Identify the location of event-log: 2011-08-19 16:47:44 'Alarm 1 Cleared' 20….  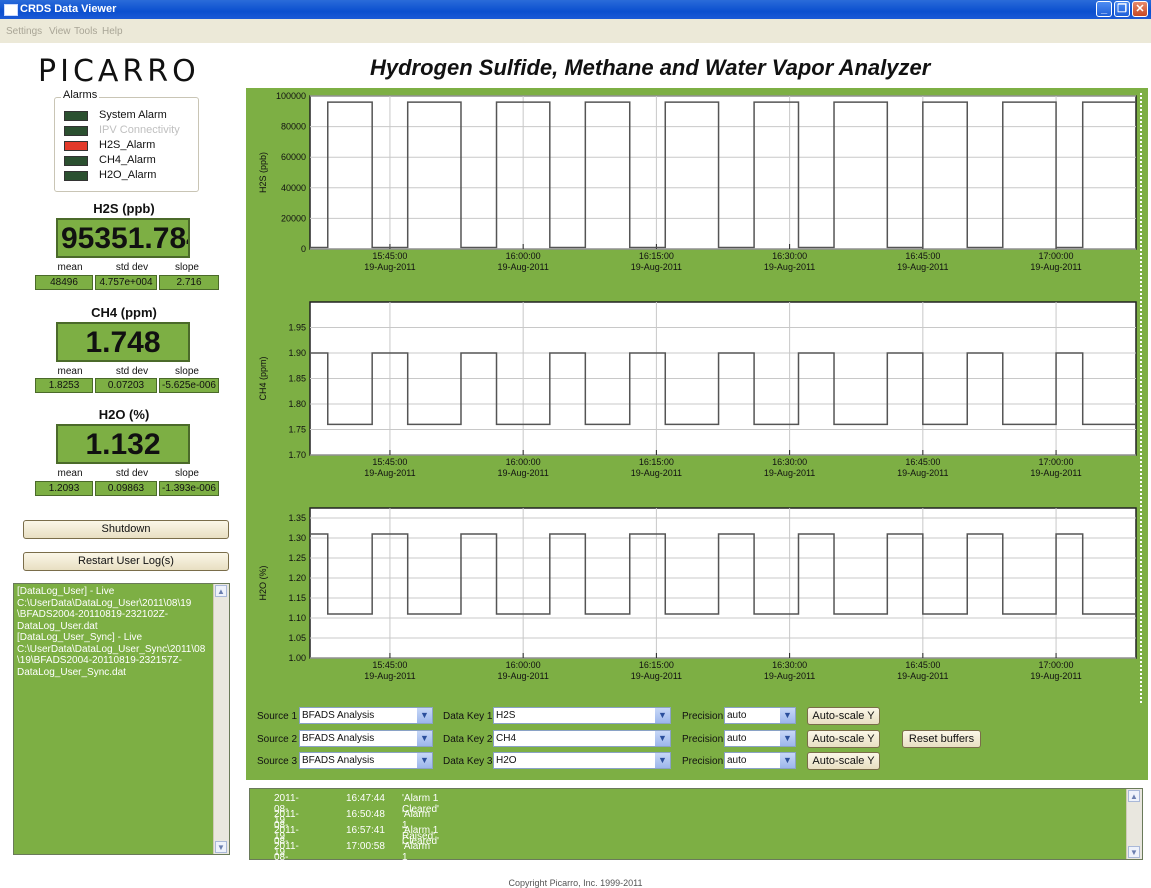
(696, 831).